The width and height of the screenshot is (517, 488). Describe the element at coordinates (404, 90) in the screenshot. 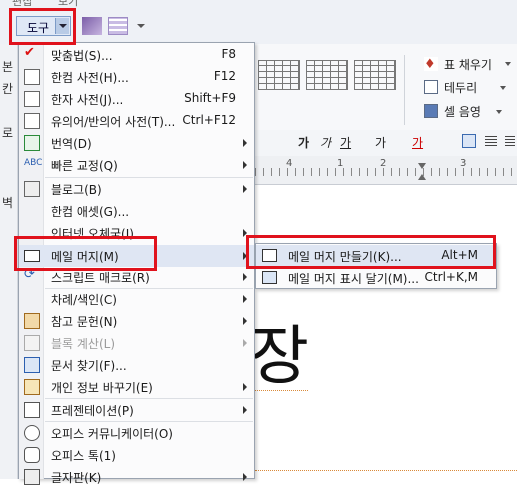

I see `ribbon-divider` at that location.